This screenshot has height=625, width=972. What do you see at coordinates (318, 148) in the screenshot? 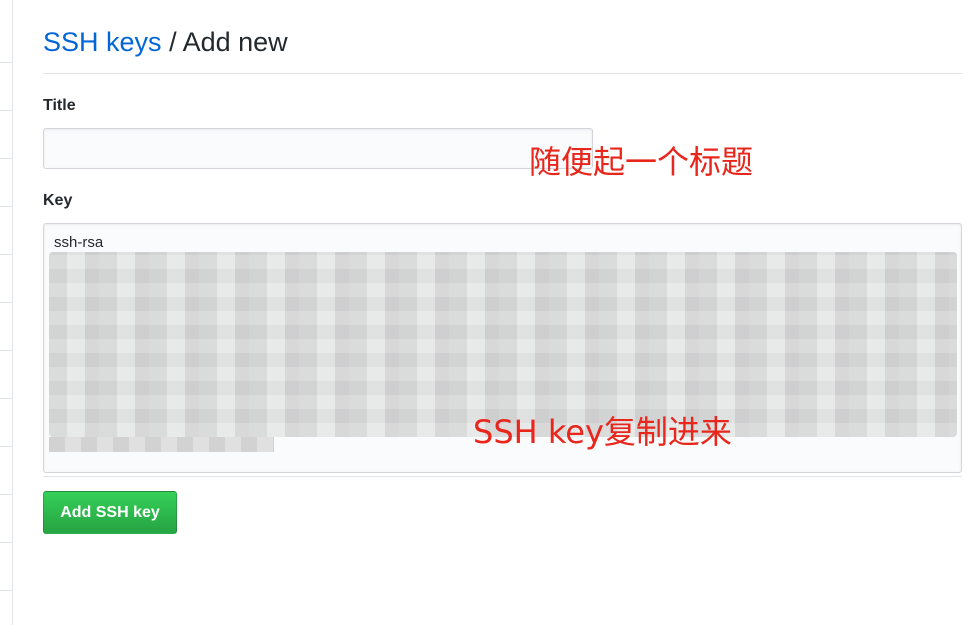
I see `title-input` at bounding box center [318, 148].